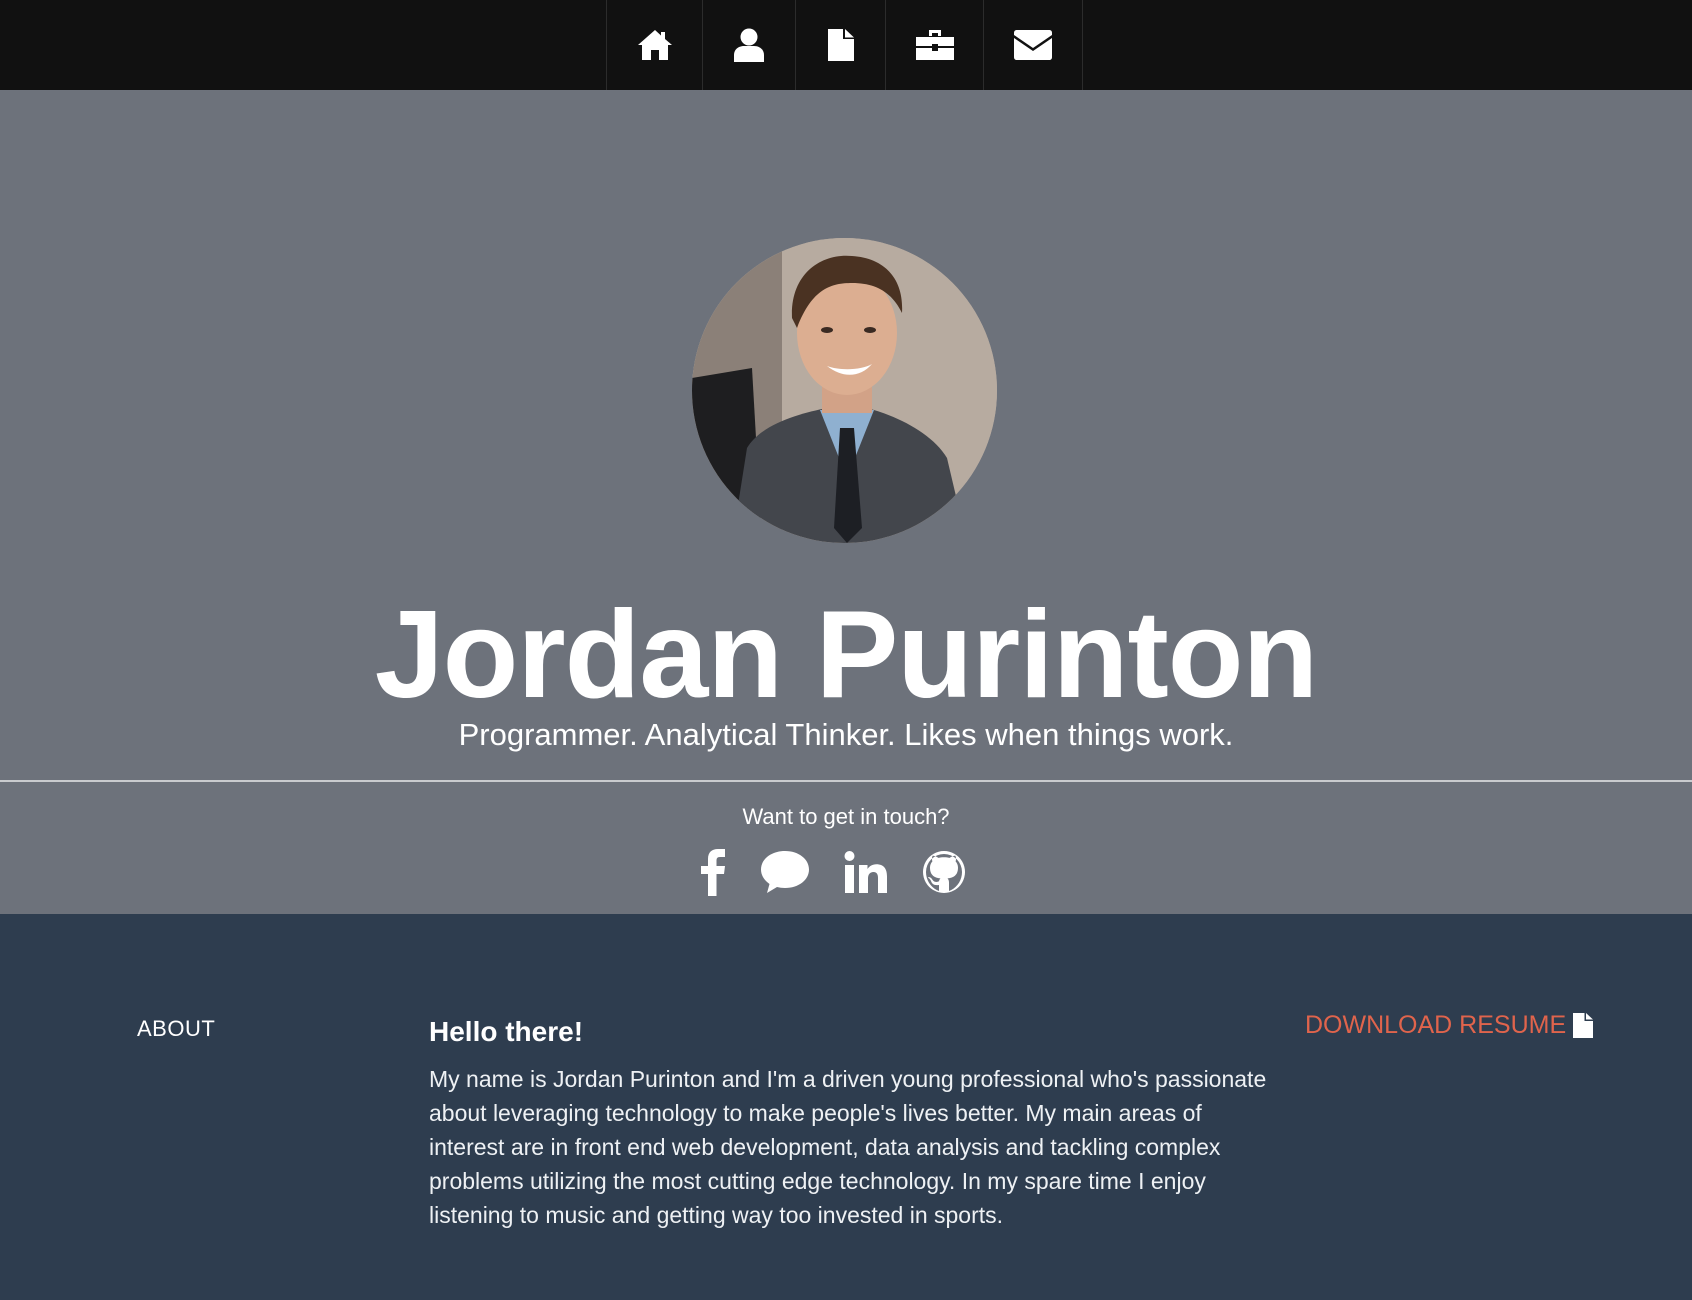  Describe the element at coordinates (176, 1028) in the screenshot. I see `about-heading: ABOUT` at that location.